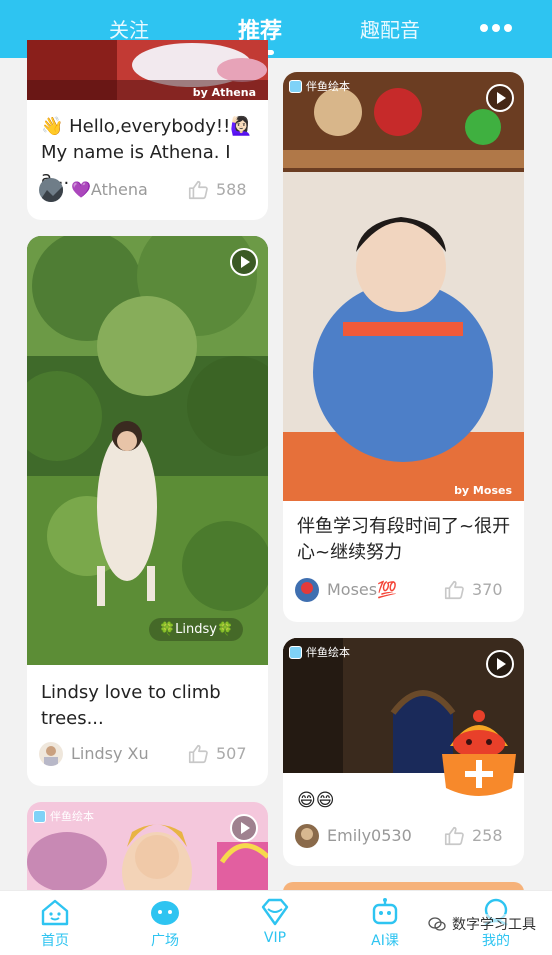 This screenshot has height=955, width=552. I want to click on feed-card-partial: 伴鱼绘本, so click(147, 847).